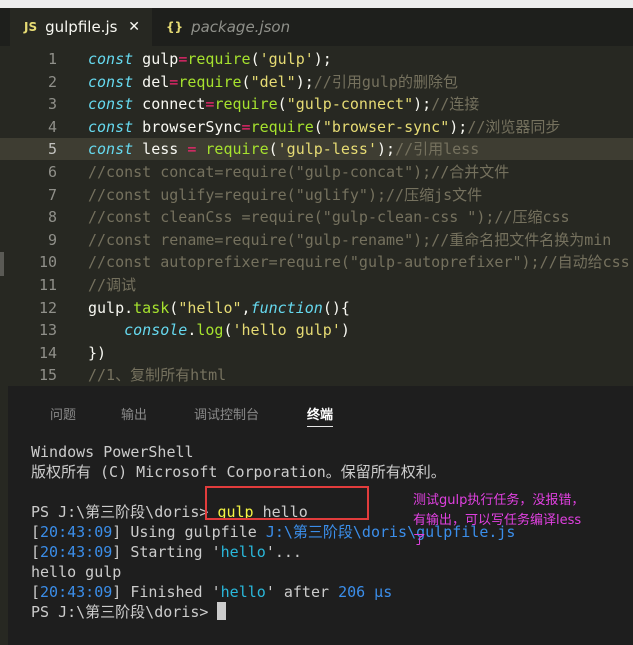  Describe the element at coordinates (47, 307) in the screenshot. I see `line-number: 12` at that location.